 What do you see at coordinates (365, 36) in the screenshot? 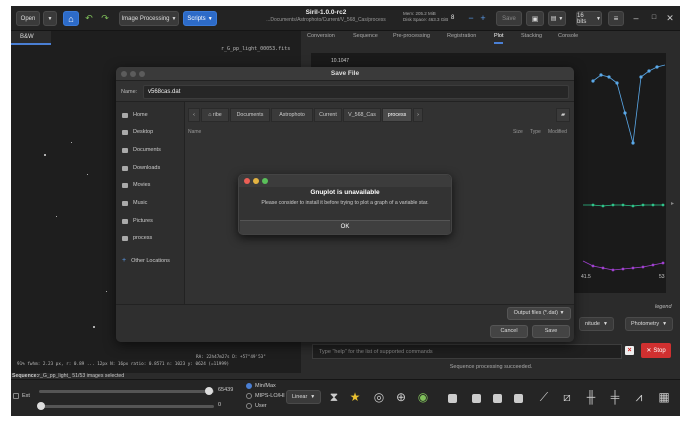
I see `tab-sequence: Sequence` at bounding box center [365, 36].